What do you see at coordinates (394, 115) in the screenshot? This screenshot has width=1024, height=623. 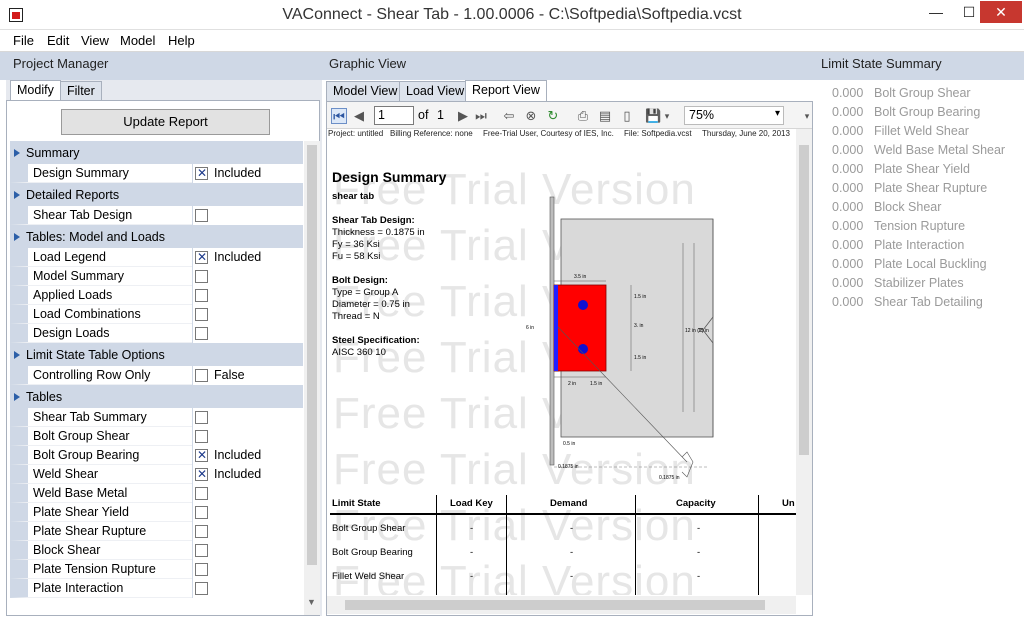 I see `page-number-input: 1` at bounding box center [394, 115].